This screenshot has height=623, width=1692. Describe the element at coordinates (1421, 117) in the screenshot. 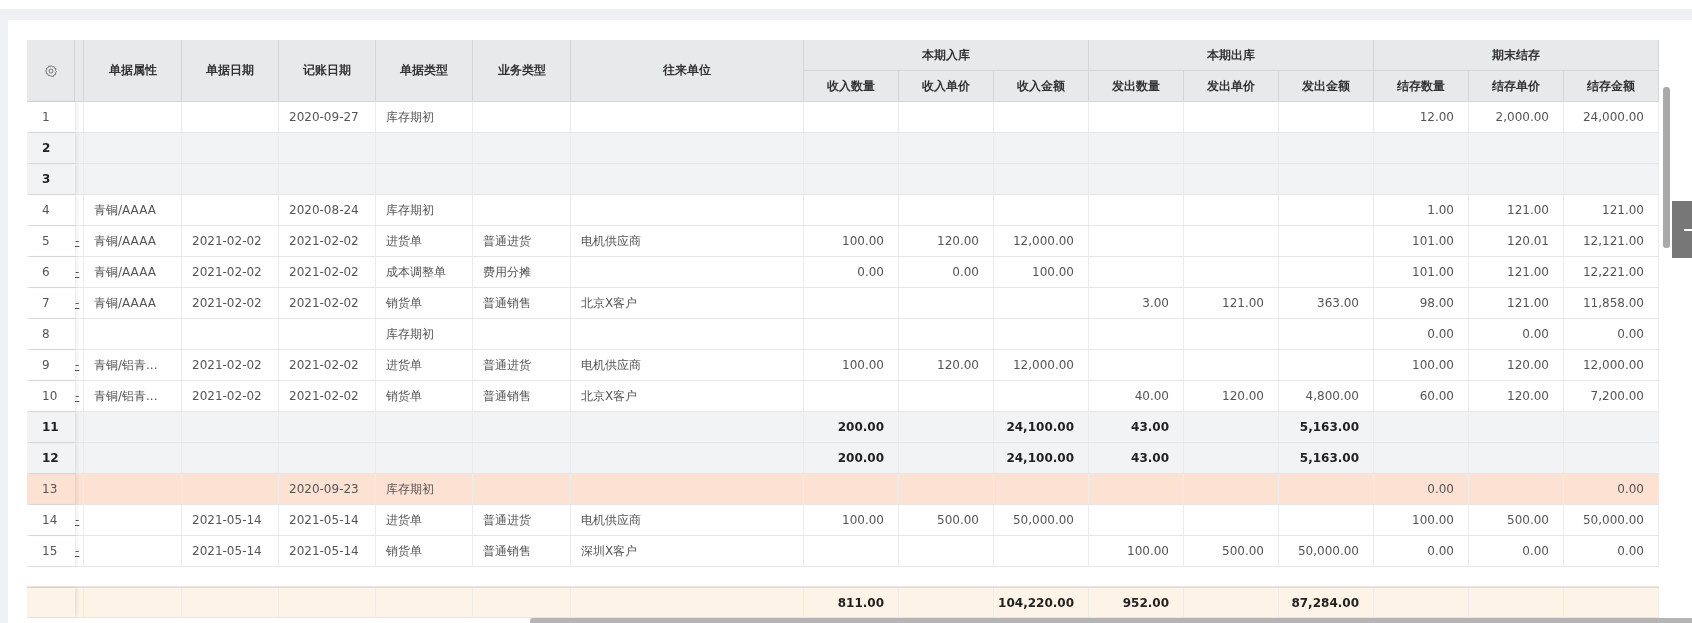

I see `table-cell: 12.00` at that location.